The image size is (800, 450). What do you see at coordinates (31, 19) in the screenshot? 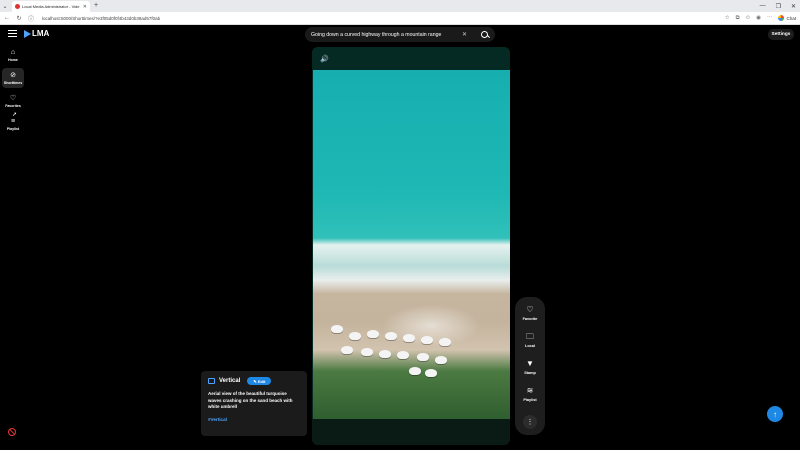
I see `info-icon: ⓘ` at bounding box center [31, 19].